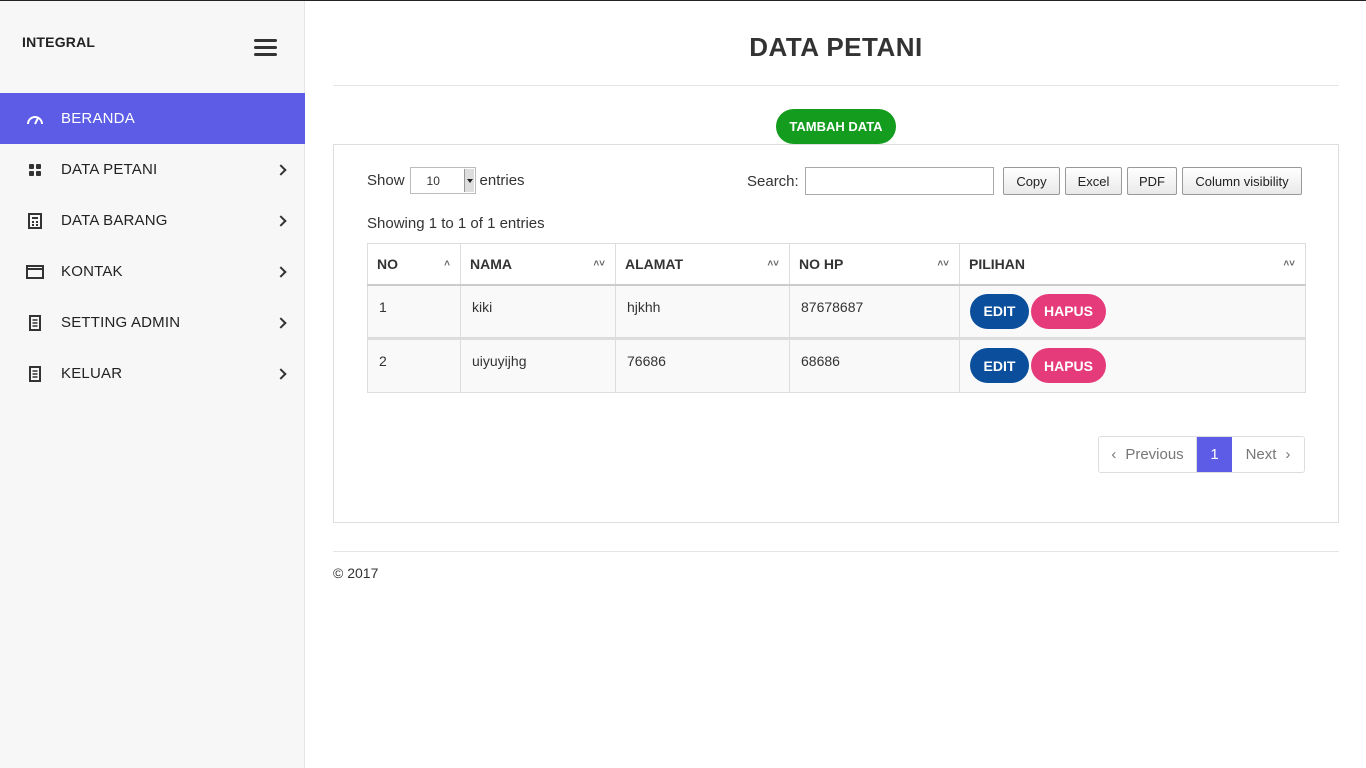 The image size is (1366, 768). What do you see at coordinates (899, 181) in the screenshot?
I see `search-input` at bounding box center [899, 181].